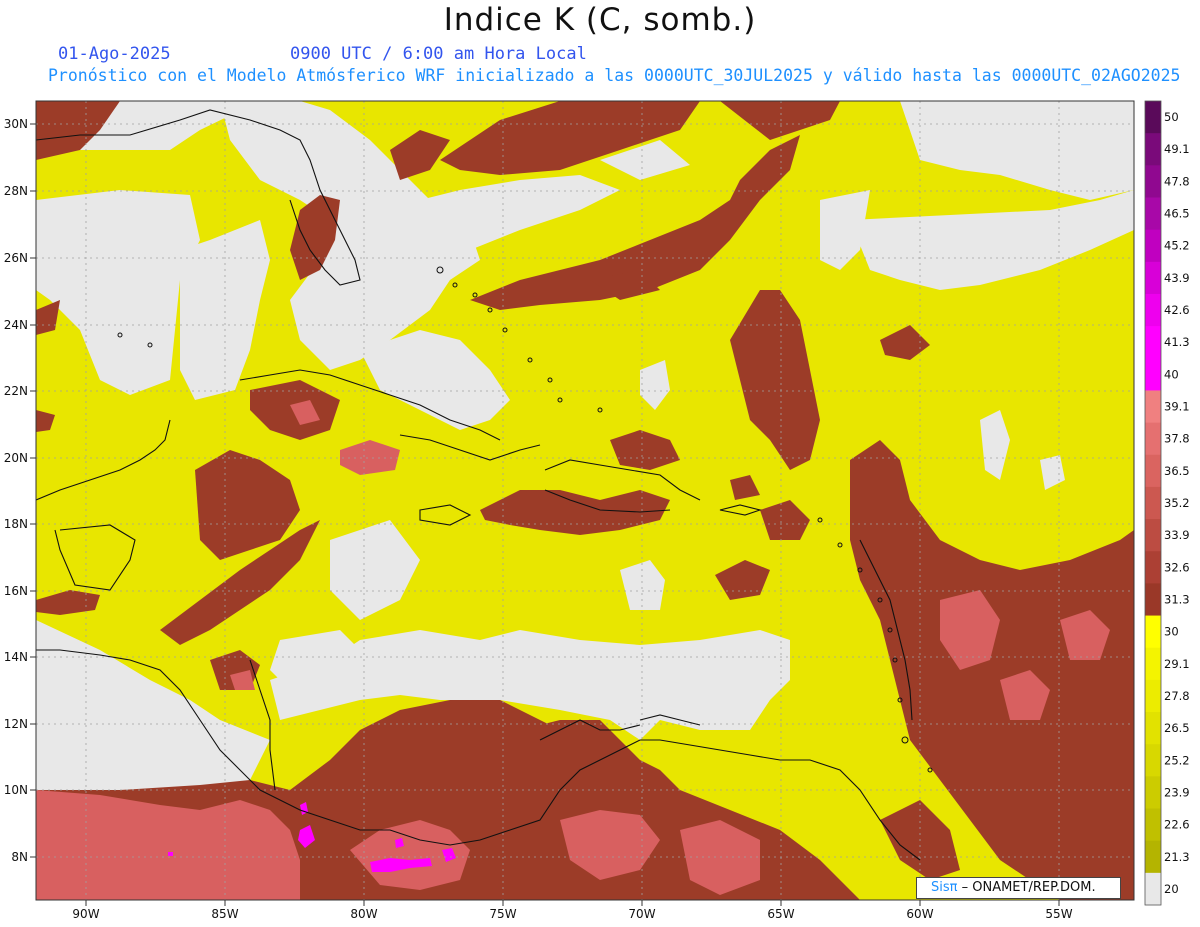 This screenshot has width=1200, height=927. Describe the element at coordinates (224, 914) in the screenshot. I see `lon-label: 85W` at that location.